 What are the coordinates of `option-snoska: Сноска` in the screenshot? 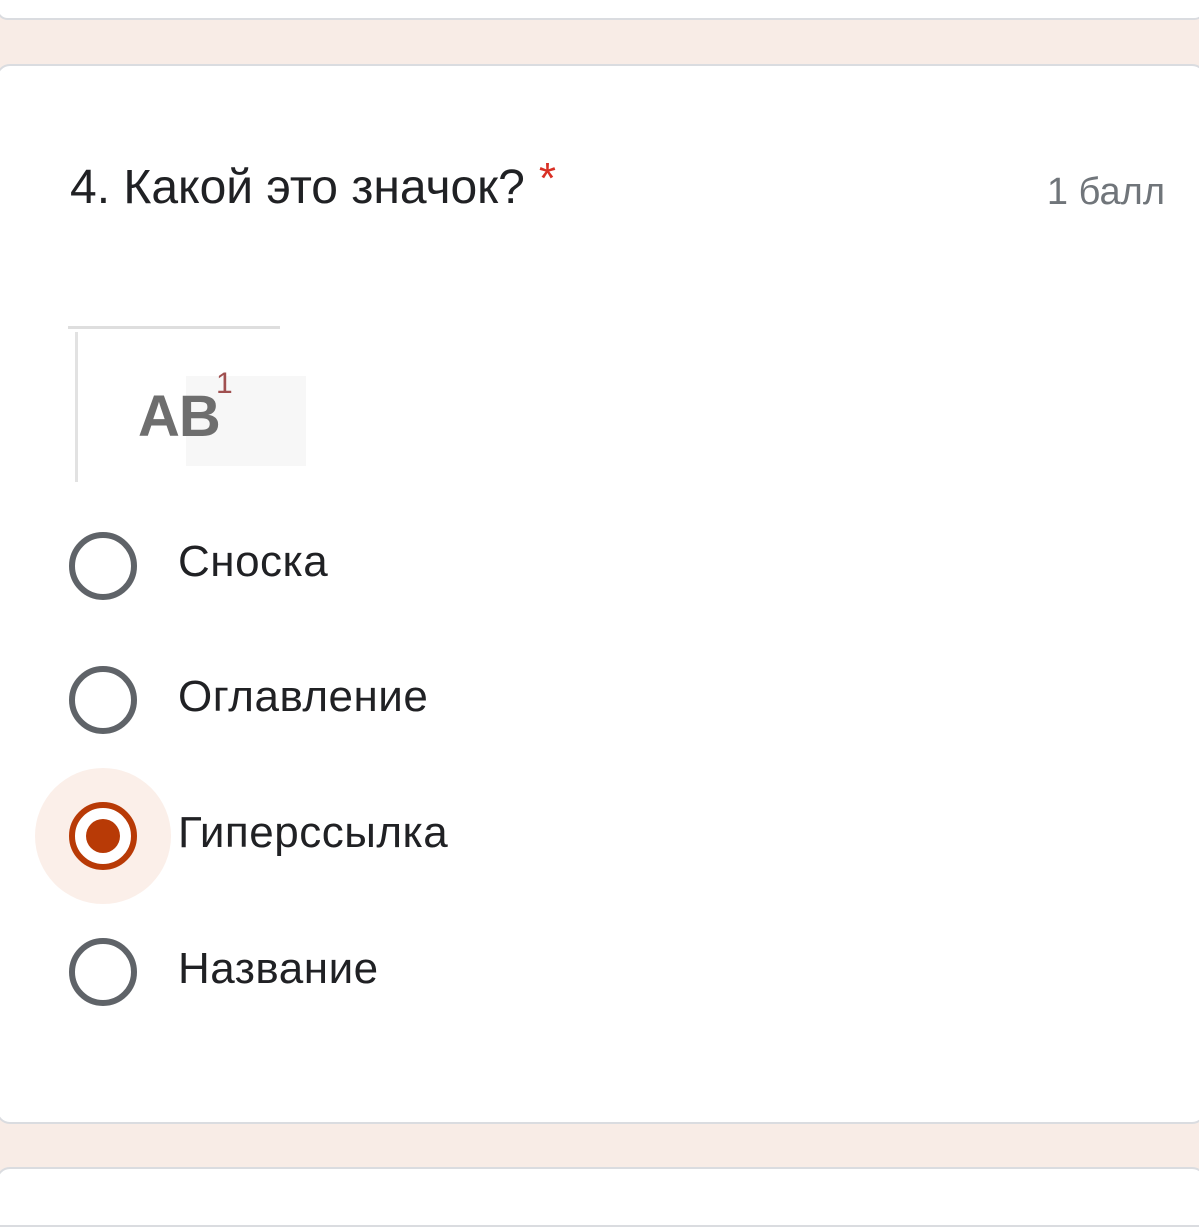 It's located at (400, 562).